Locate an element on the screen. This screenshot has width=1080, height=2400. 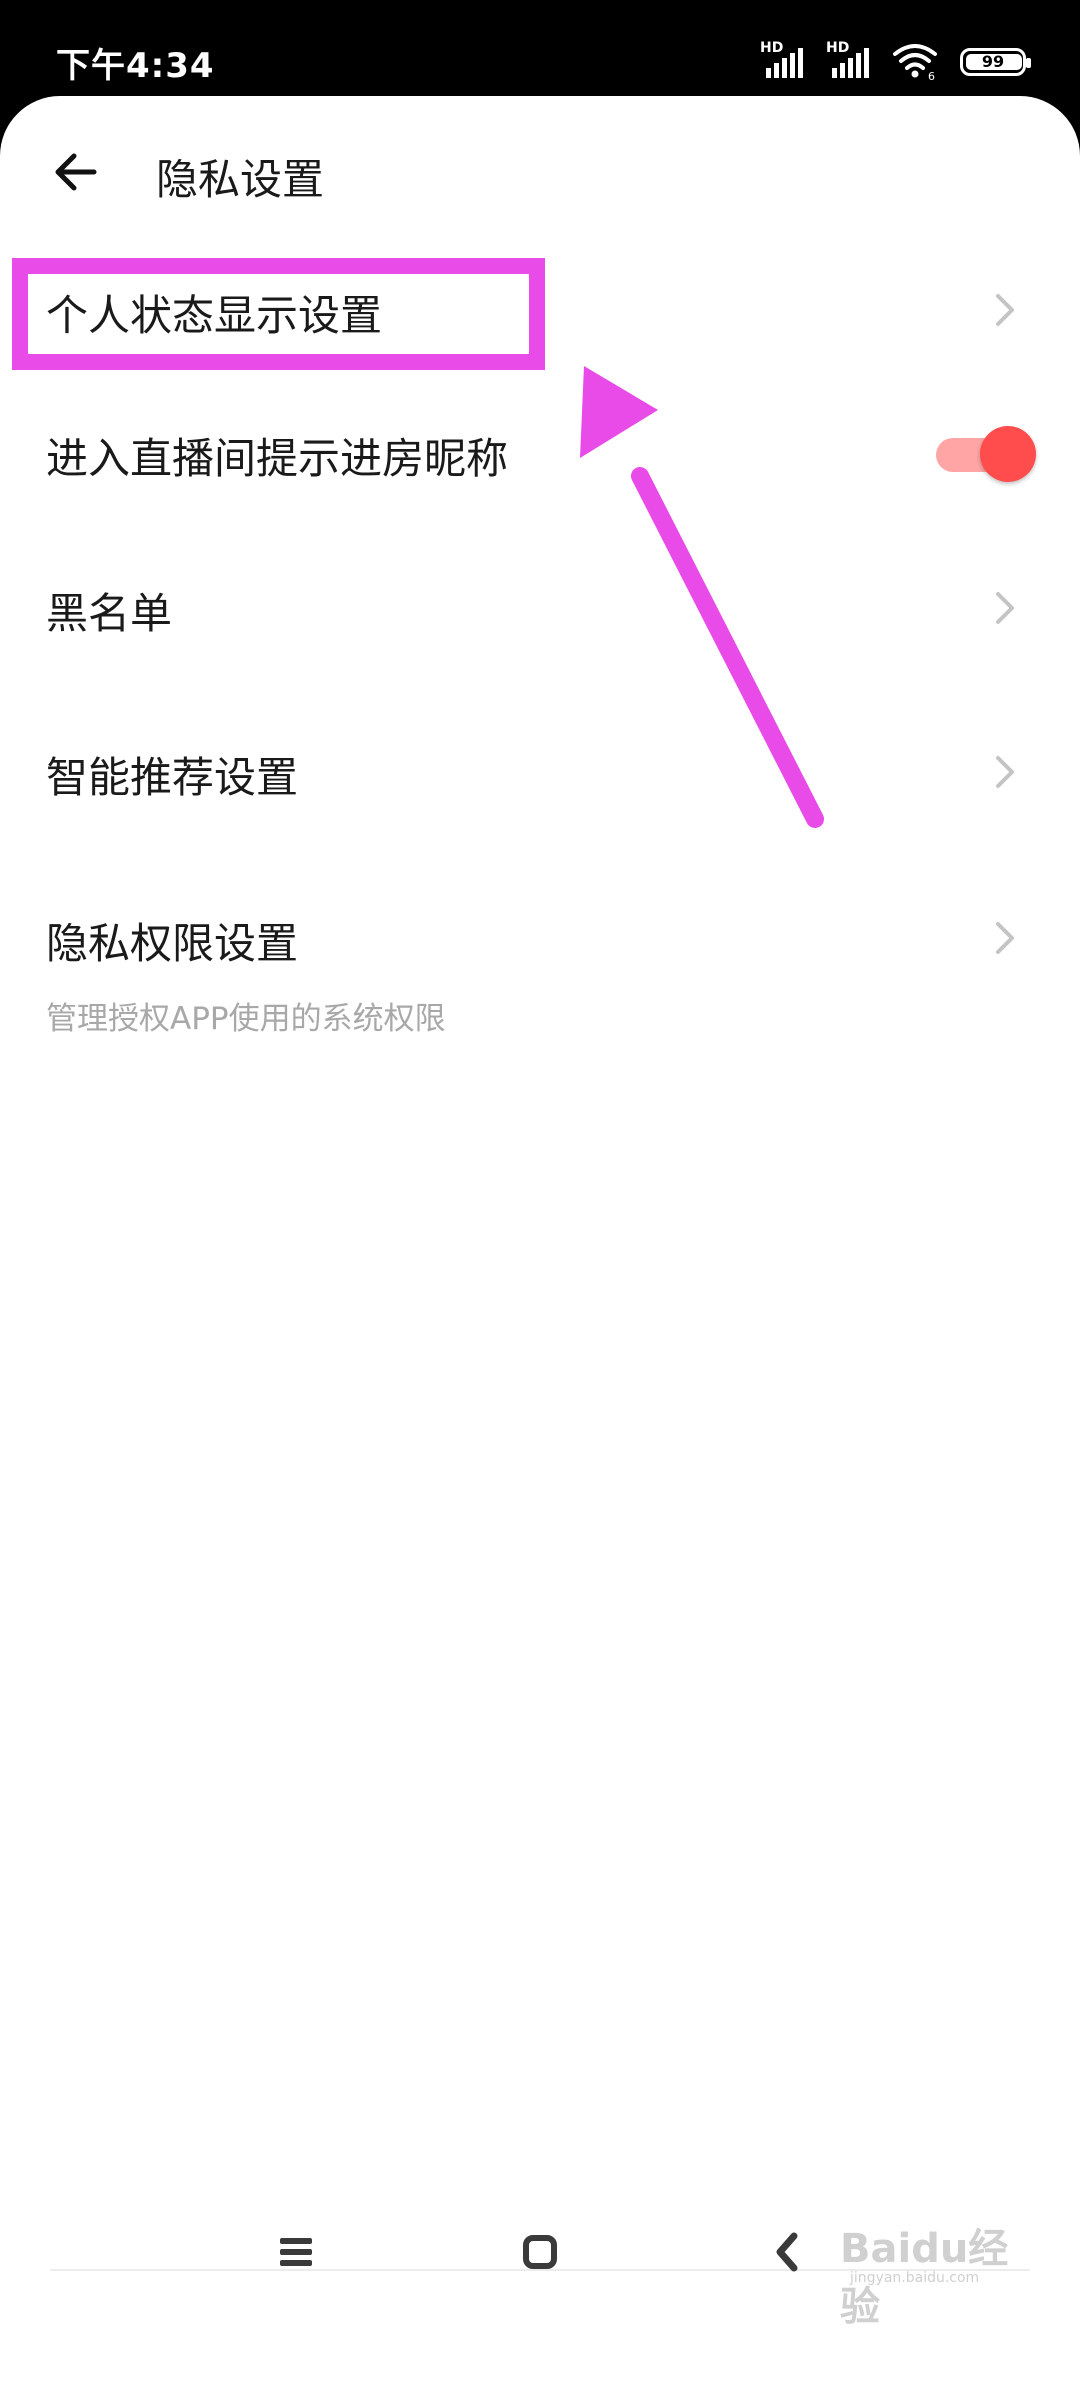
wifi-icon: 6 is located at coordinates (915, 62).